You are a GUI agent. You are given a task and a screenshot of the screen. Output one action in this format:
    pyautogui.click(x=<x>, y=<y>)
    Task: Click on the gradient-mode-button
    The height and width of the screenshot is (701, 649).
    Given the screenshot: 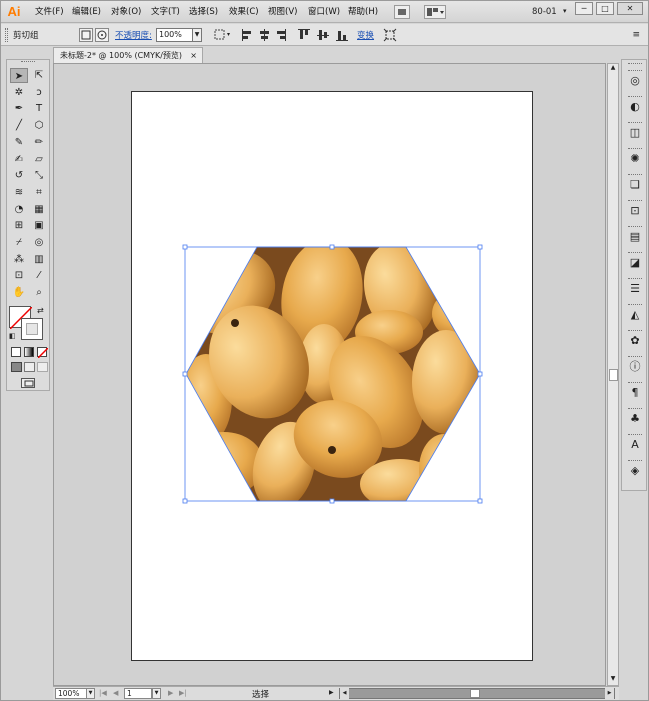 What is the action you would take?
    pyautogui.click(x=29, y=352)
    